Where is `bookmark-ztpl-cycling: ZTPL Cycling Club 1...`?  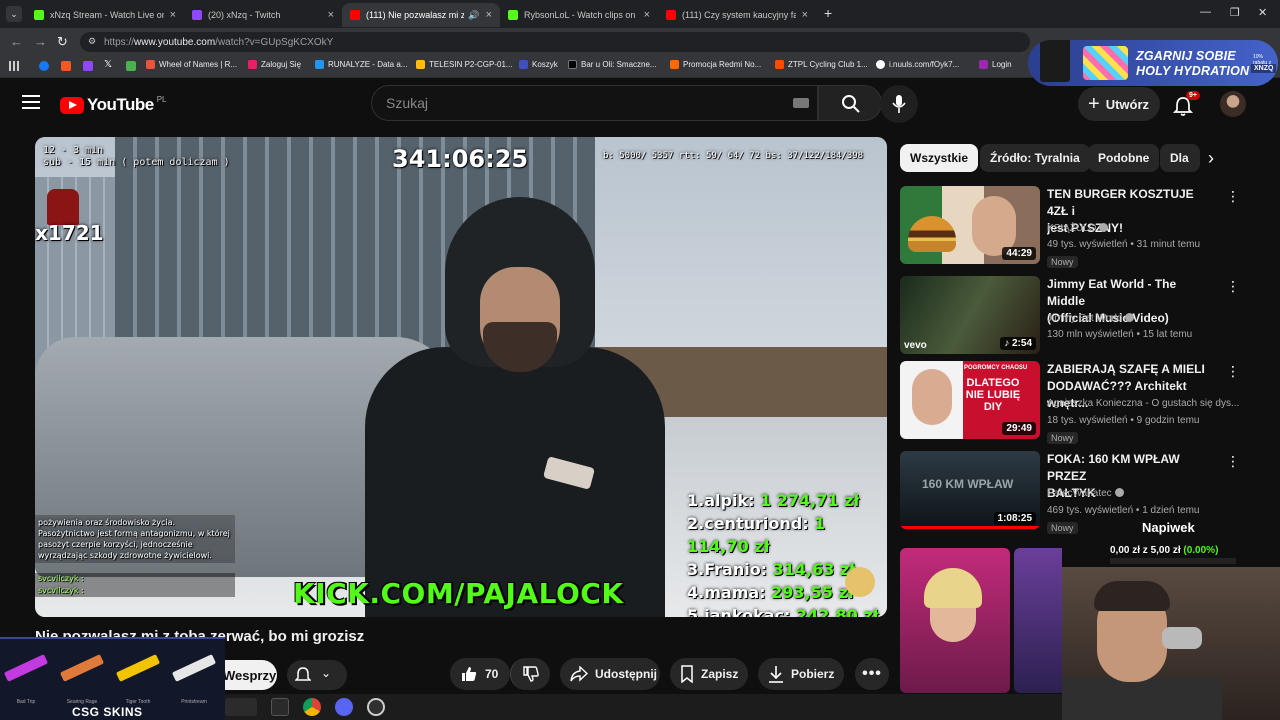
bookmark-ztpl-cycling: ZTPL Cycling Club 1... is located at coordinates (821, 64).